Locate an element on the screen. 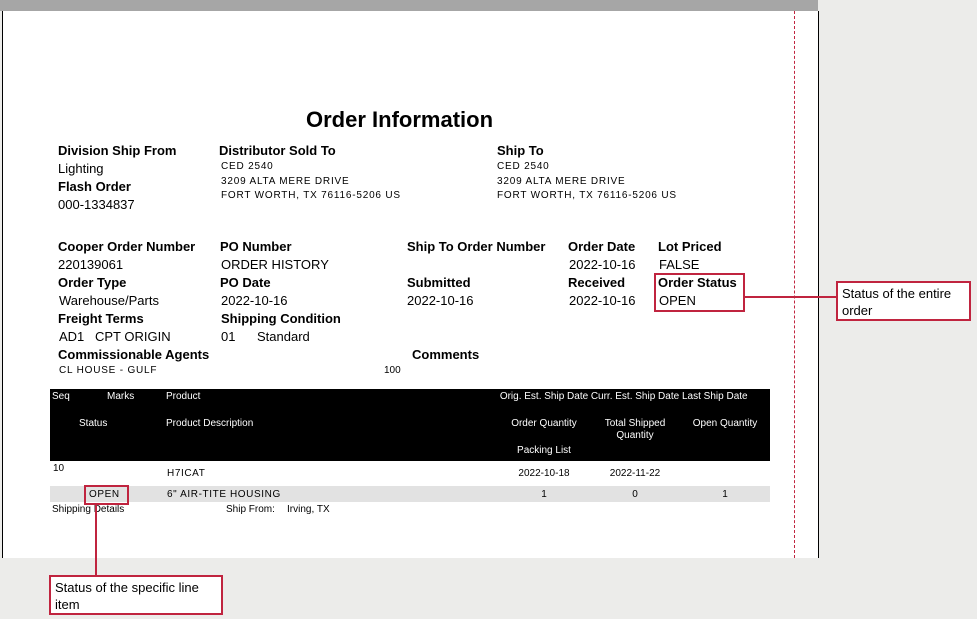 The height and width of the screenshot is (619, 977). viewer-top-bar is located at coordinates (409, 5).